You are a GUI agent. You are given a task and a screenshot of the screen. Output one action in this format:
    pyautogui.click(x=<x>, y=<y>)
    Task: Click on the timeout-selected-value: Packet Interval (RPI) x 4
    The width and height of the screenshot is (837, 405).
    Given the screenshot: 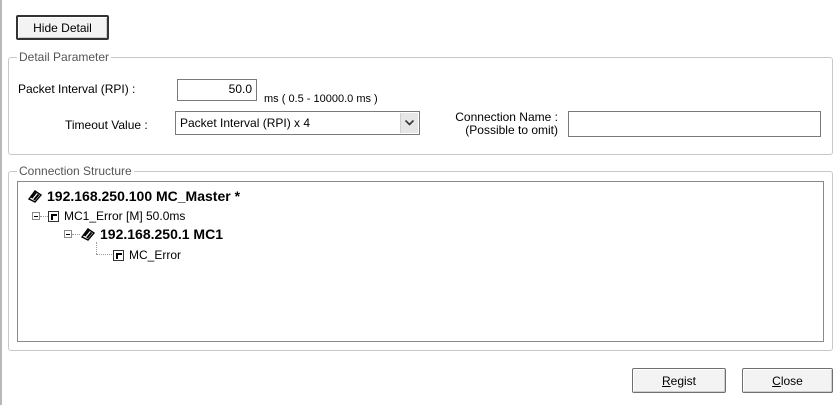 What is the action you would take?
    pyautogui.click(x=245, y=123)
    